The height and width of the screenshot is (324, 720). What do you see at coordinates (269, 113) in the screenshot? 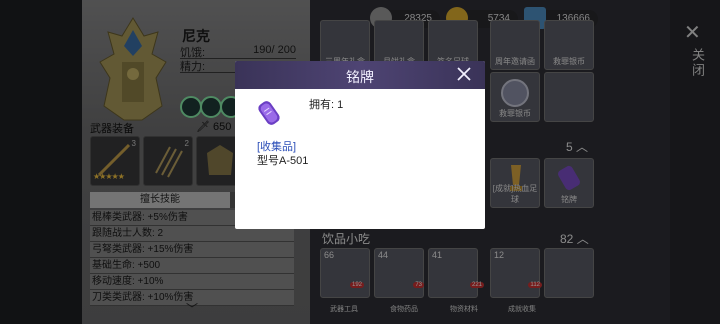
I see `nameplate-icon` at bounding box center [269, 113].